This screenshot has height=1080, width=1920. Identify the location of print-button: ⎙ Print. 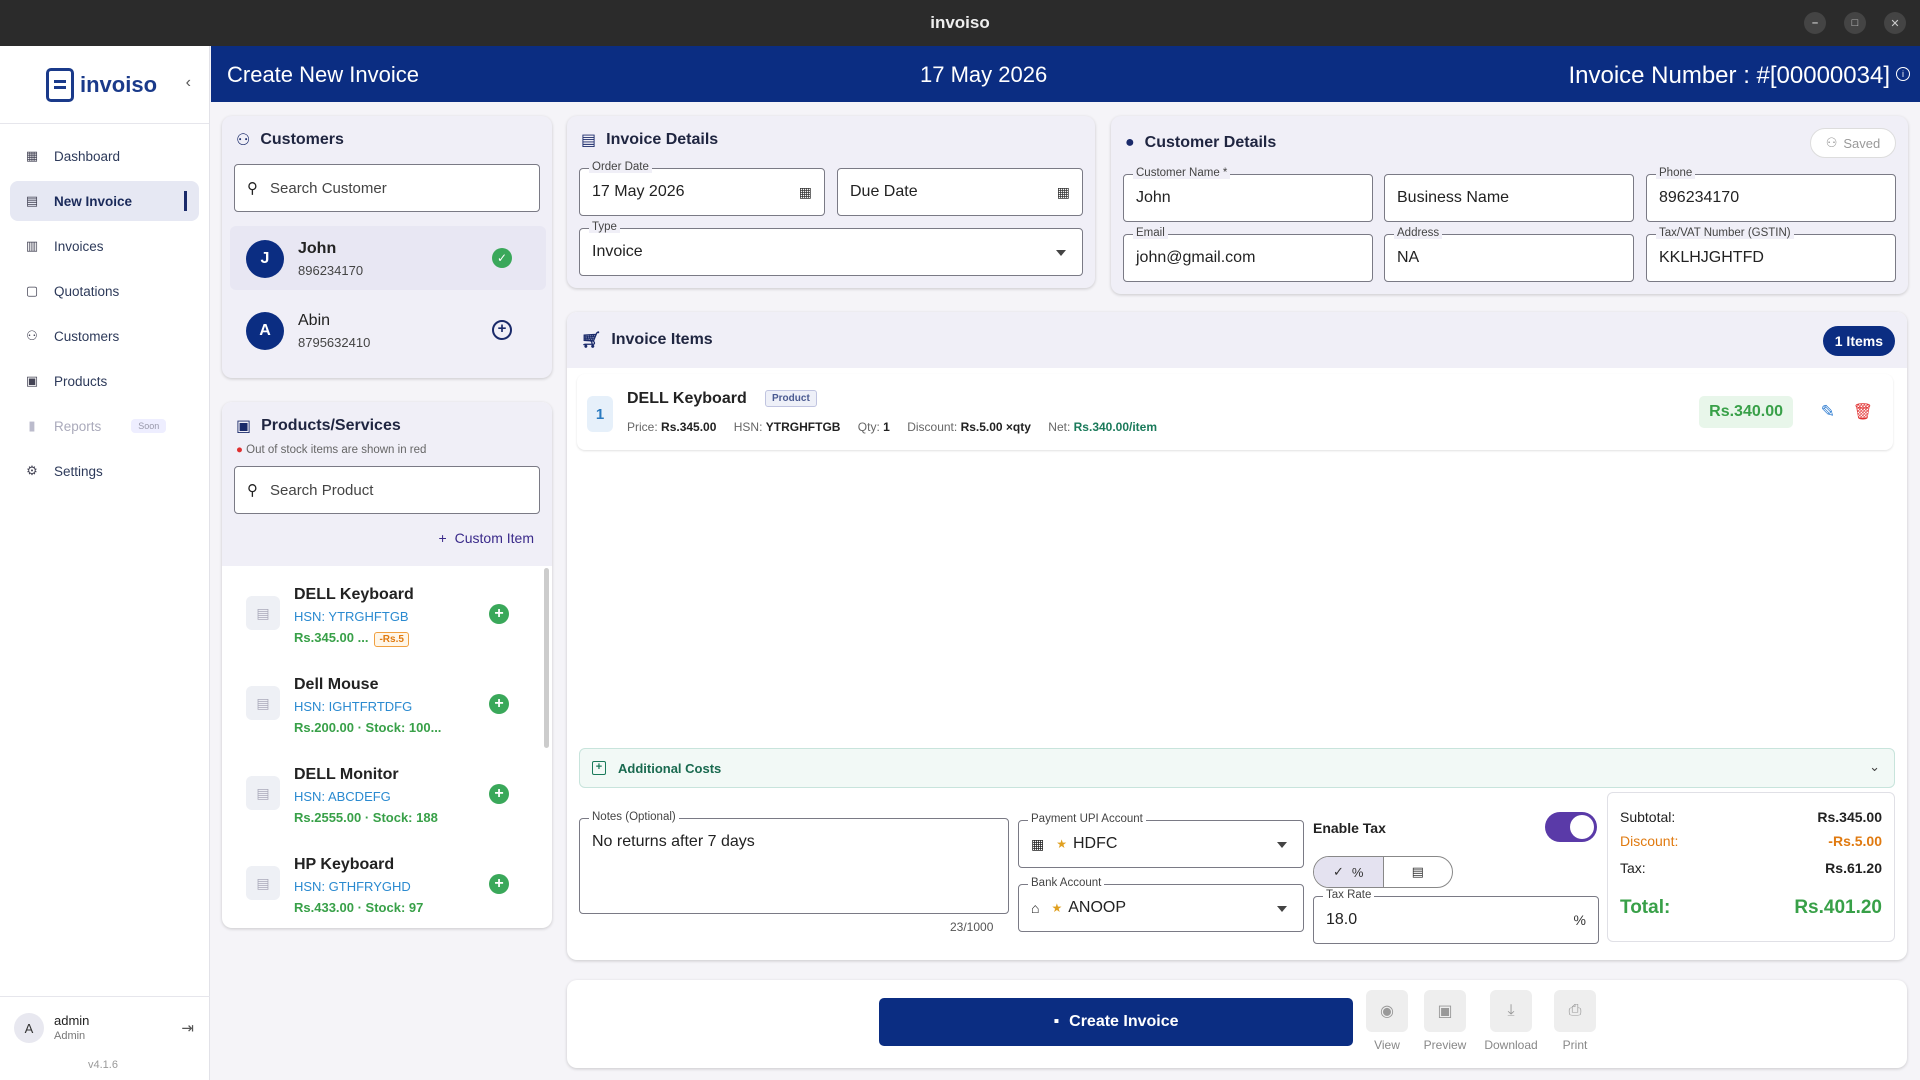
(1575, 1021).